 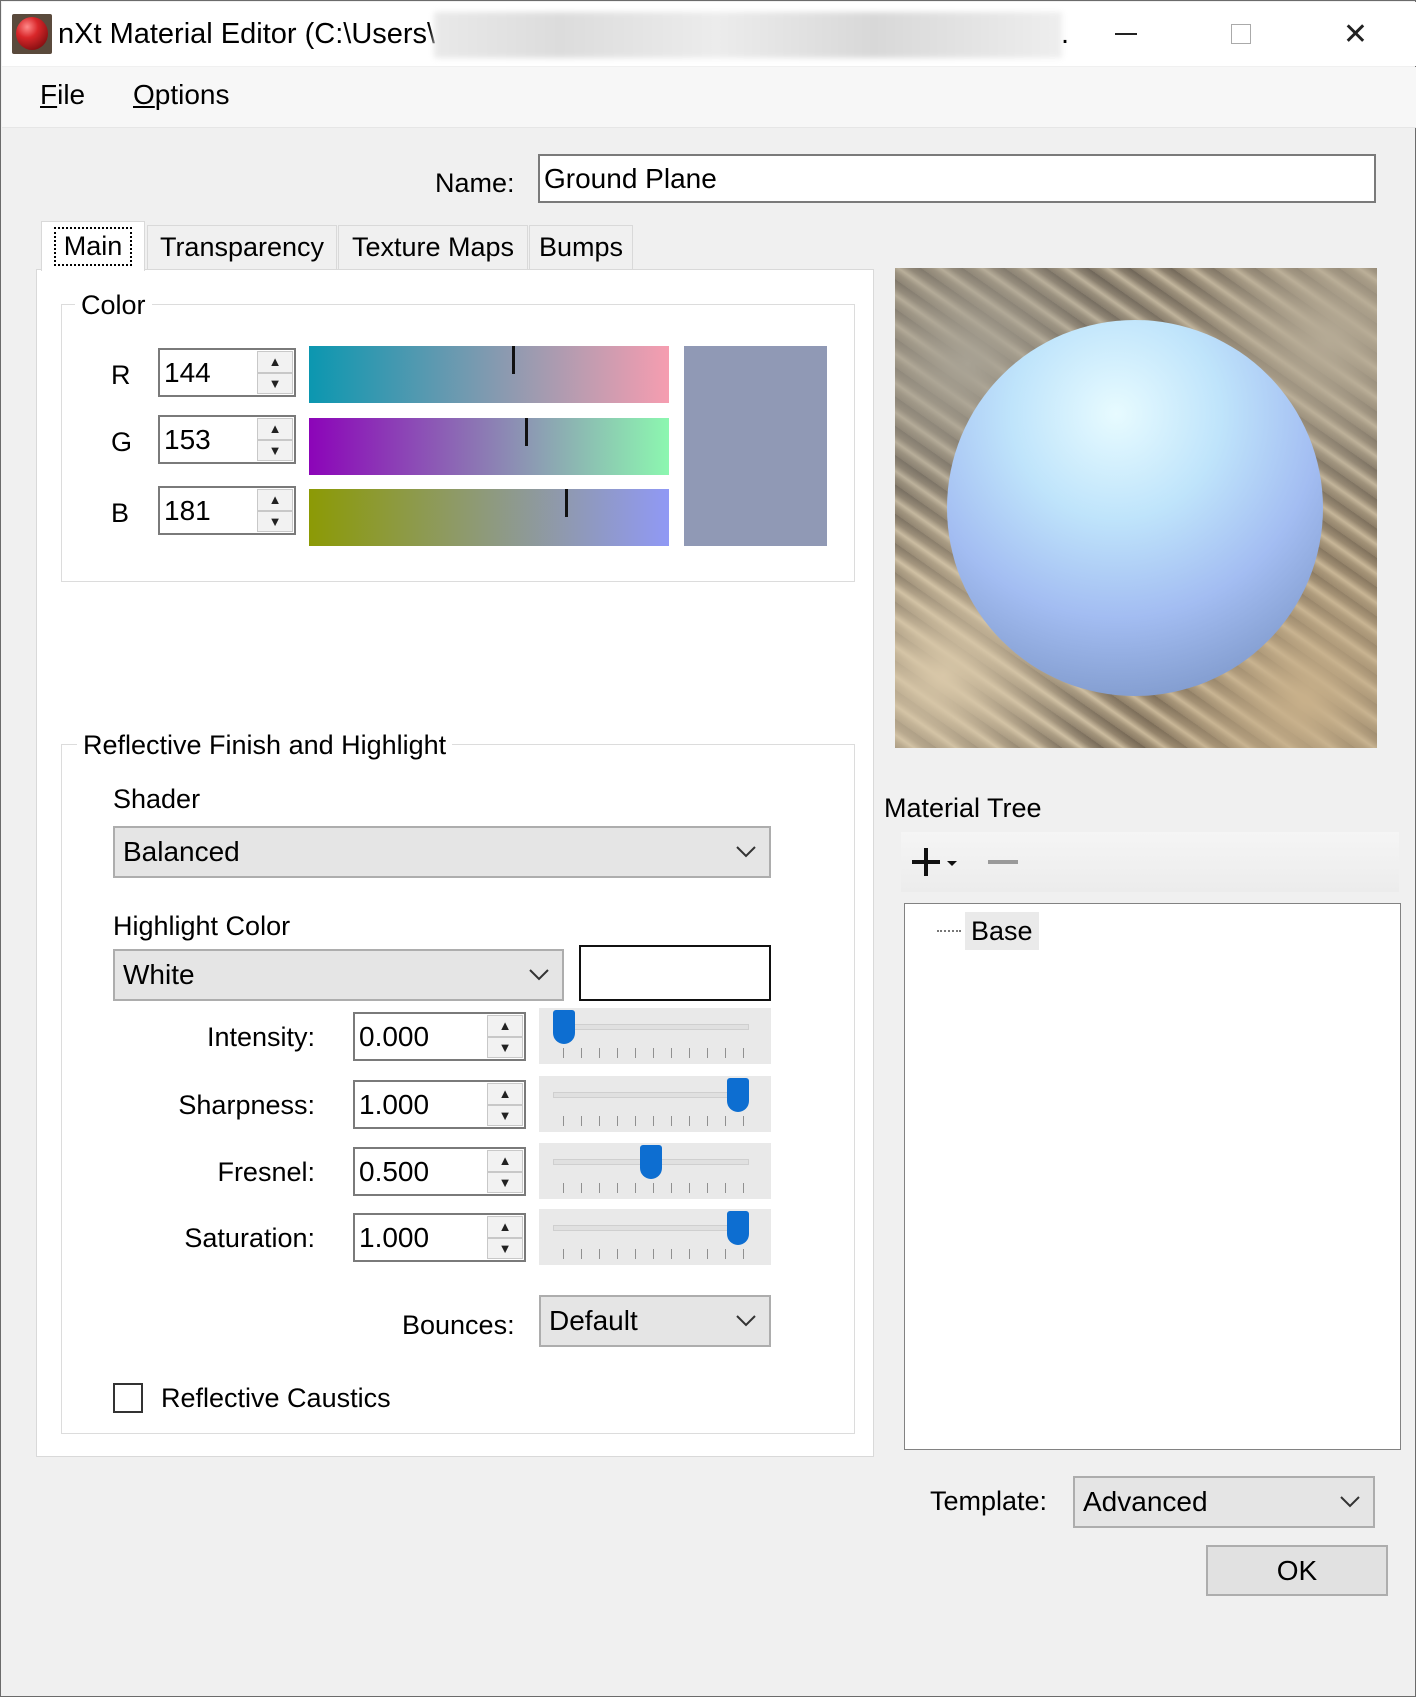 What do you see at coordinates (128, 1398) in the screenshot?
I see `reflective-caustics-checkbox` at bounding box center [128, 1398].